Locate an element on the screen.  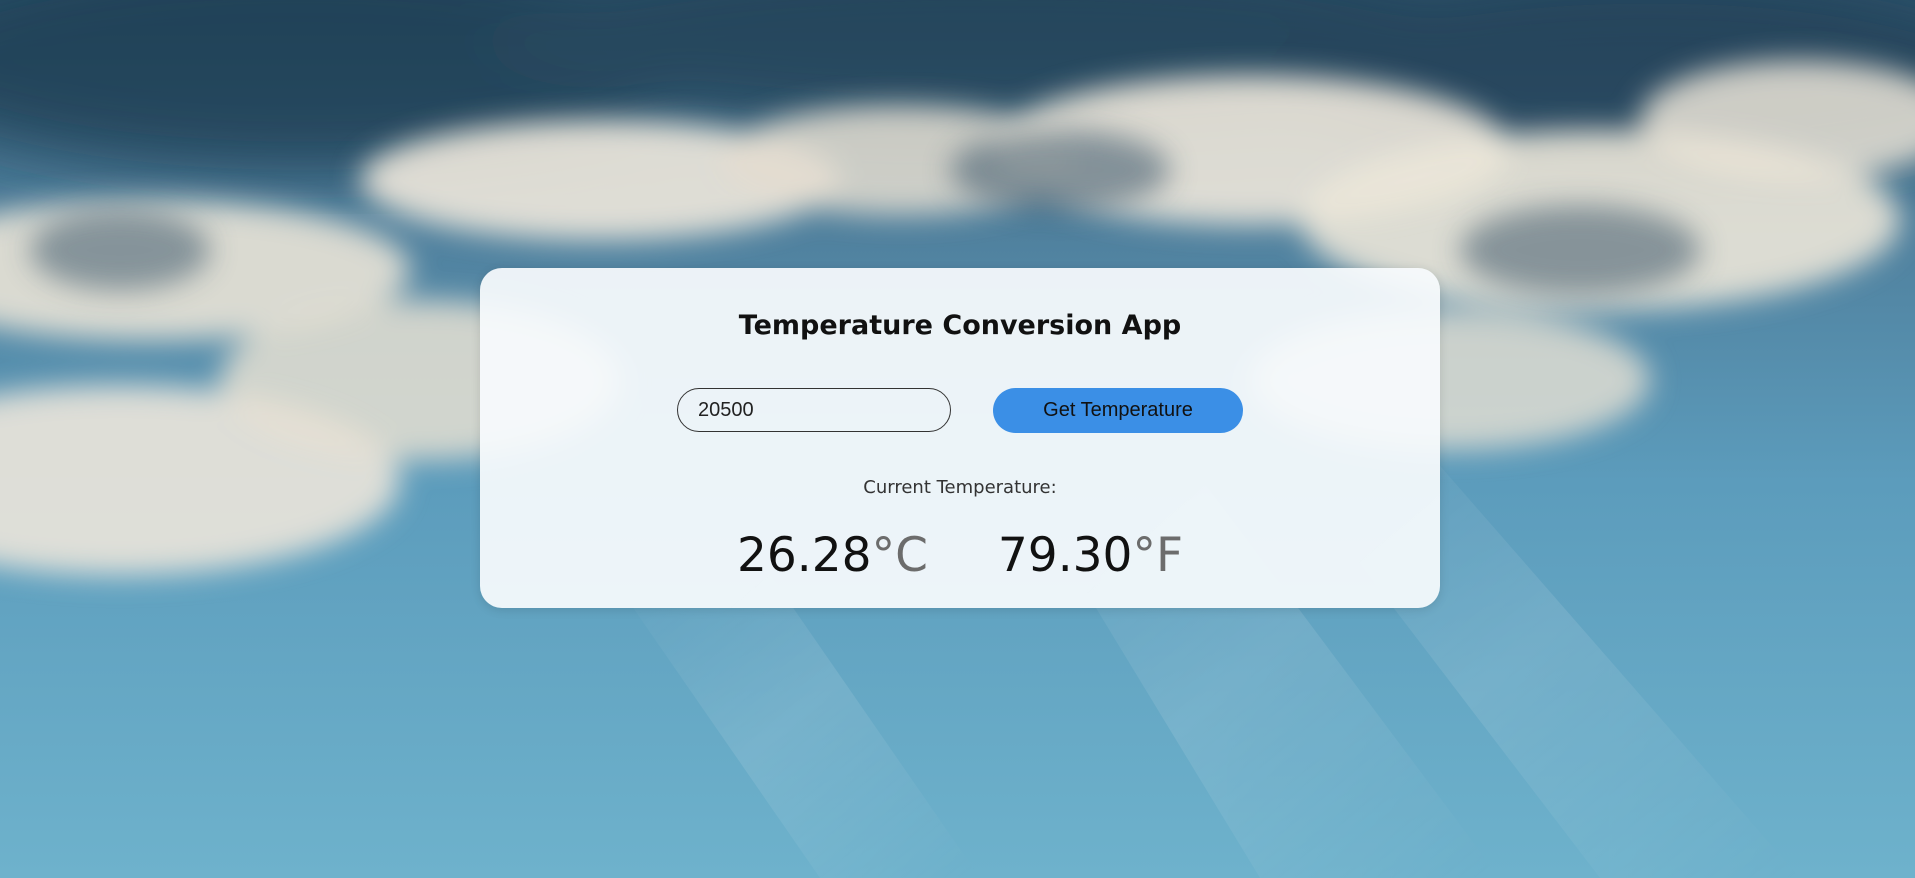
celsius-reading: 26.28°C is located at coordinates (832, 555).